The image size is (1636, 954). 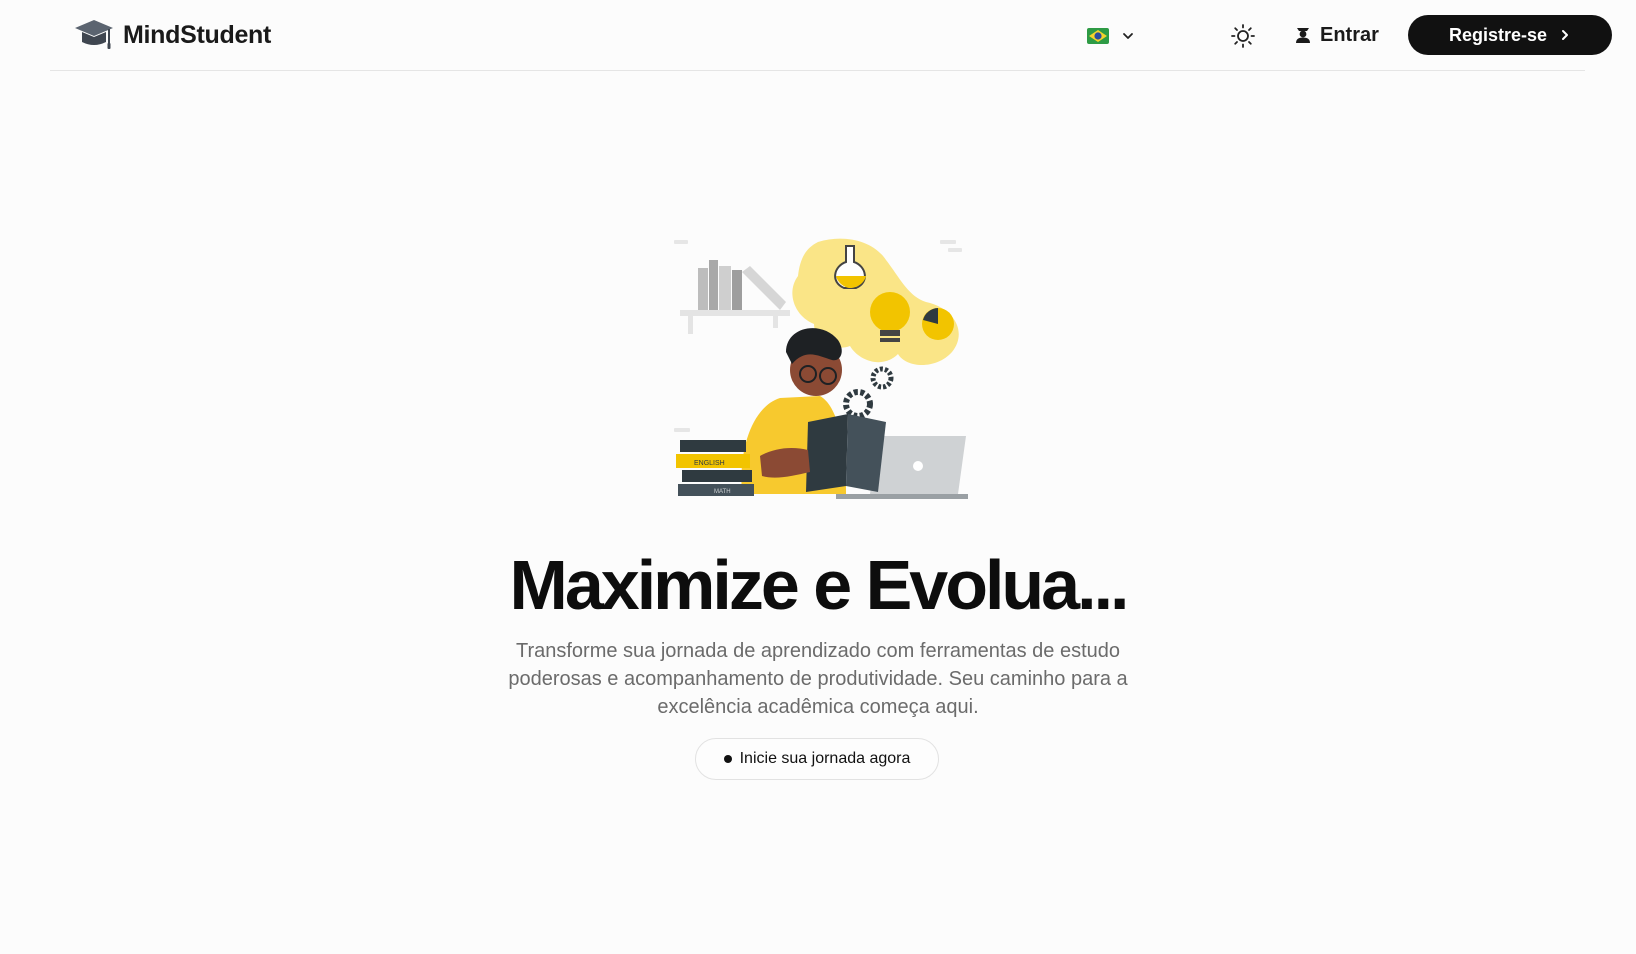 I want to click on book-label-english: ENGLISH, so click(x=709, y=463).